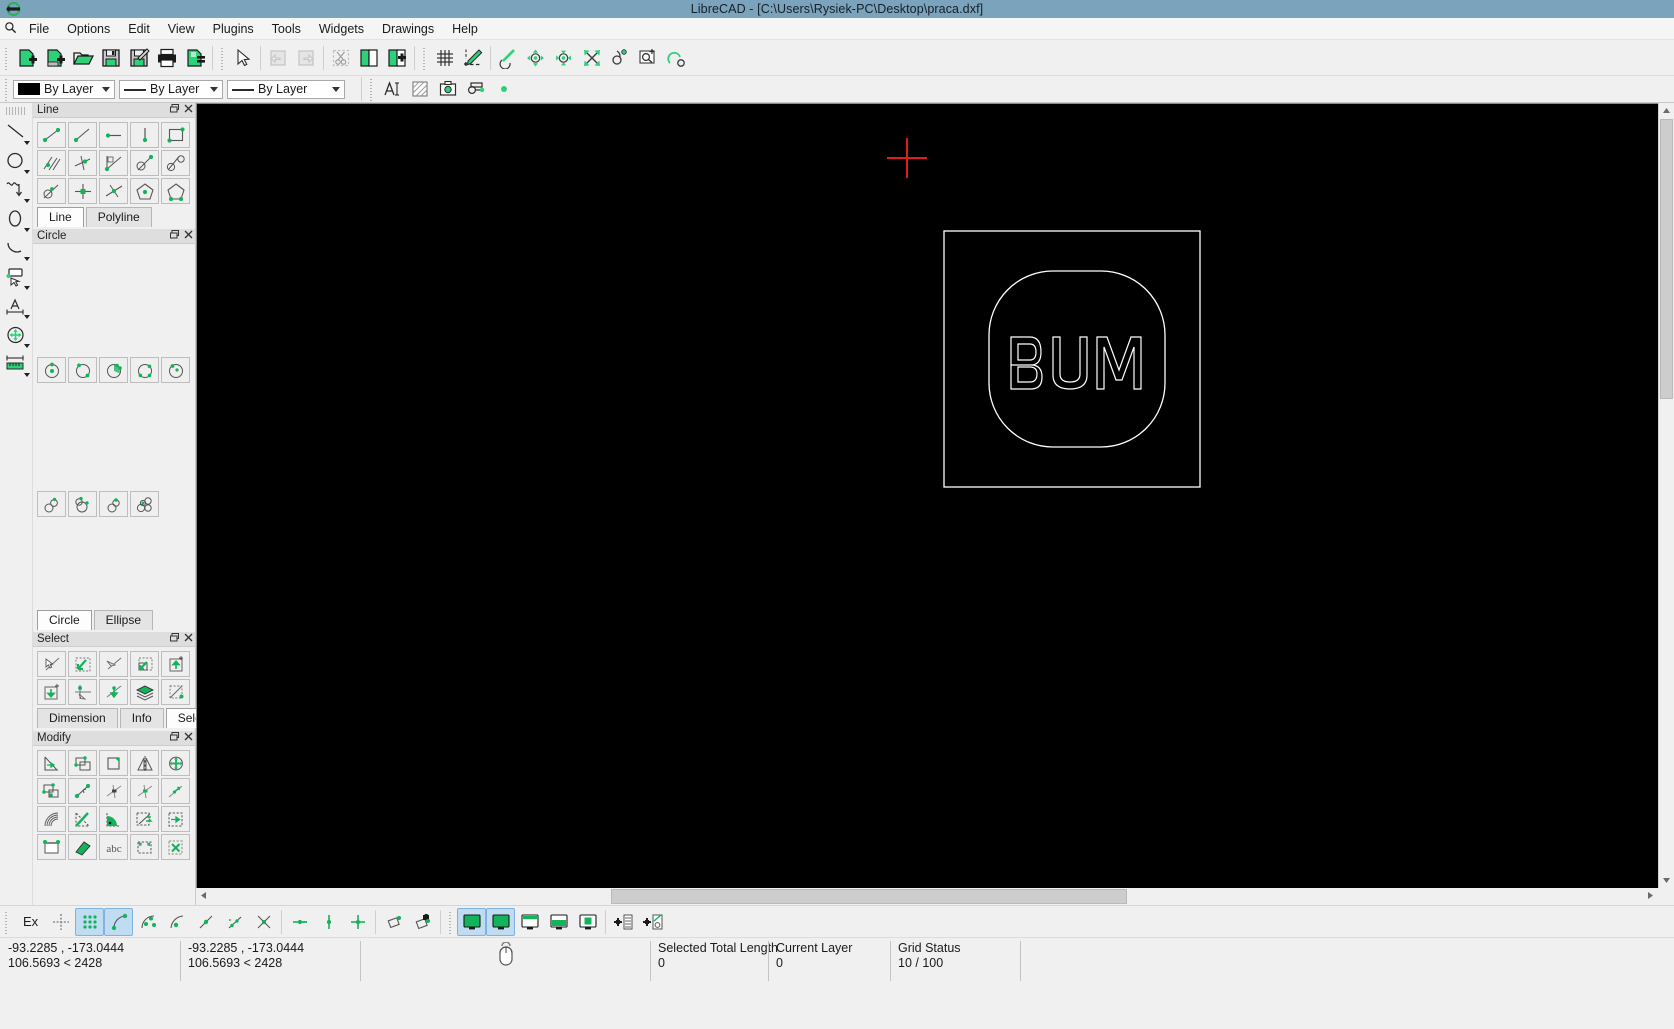  I want to click on screen-layout-5-button, so click(587, 922).